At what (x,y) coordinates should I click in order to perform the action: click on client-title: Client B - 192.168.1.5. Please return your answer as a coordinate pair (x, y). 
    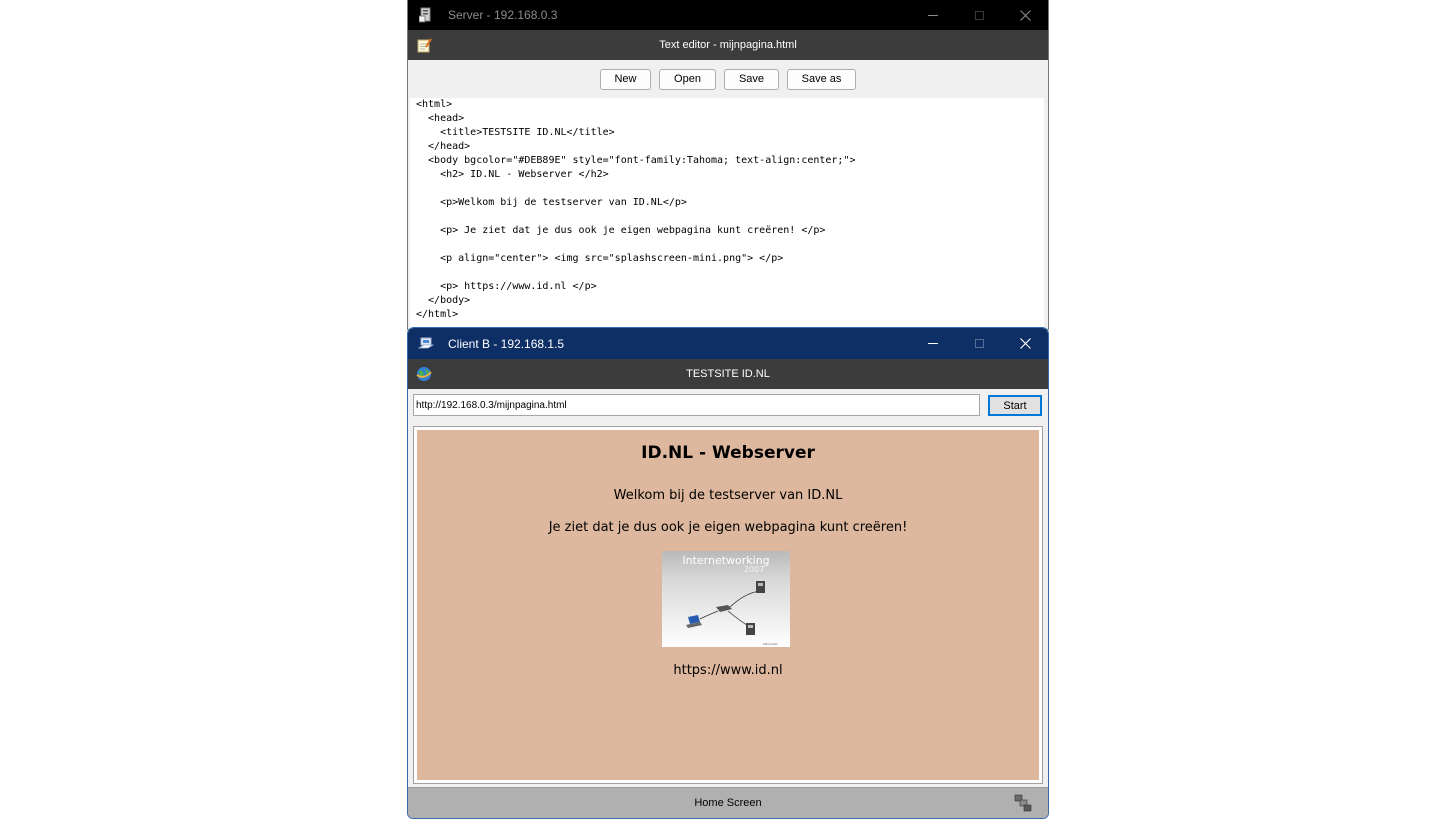
    Looking at the image, I should click on (506, 343).